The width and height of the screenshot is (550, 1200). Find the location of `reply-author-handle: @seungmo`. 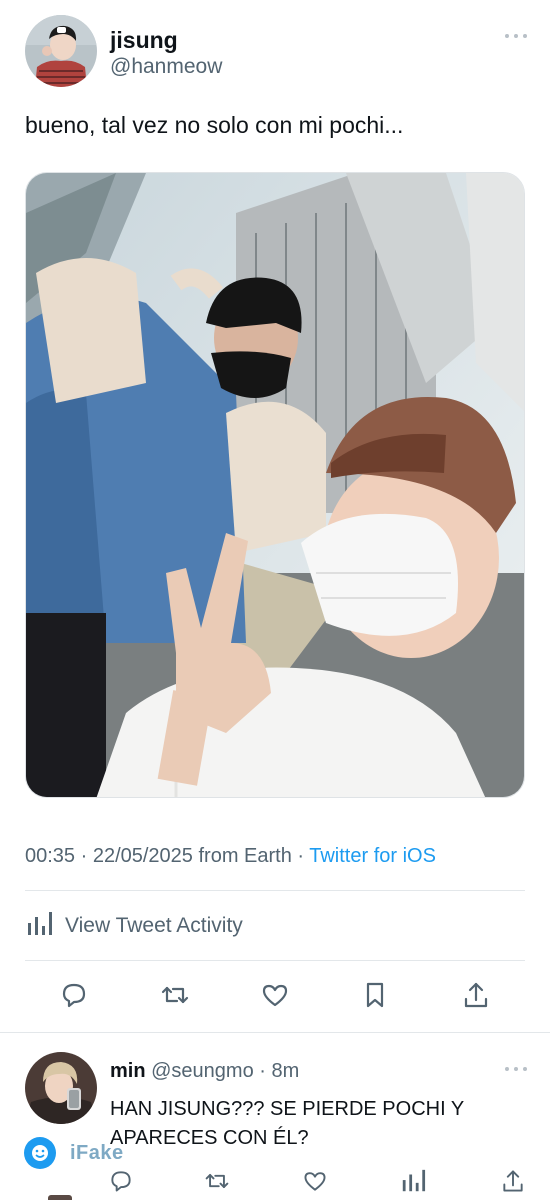

reply-author-handle: @seungmo is located at coordinates (202, 1071).